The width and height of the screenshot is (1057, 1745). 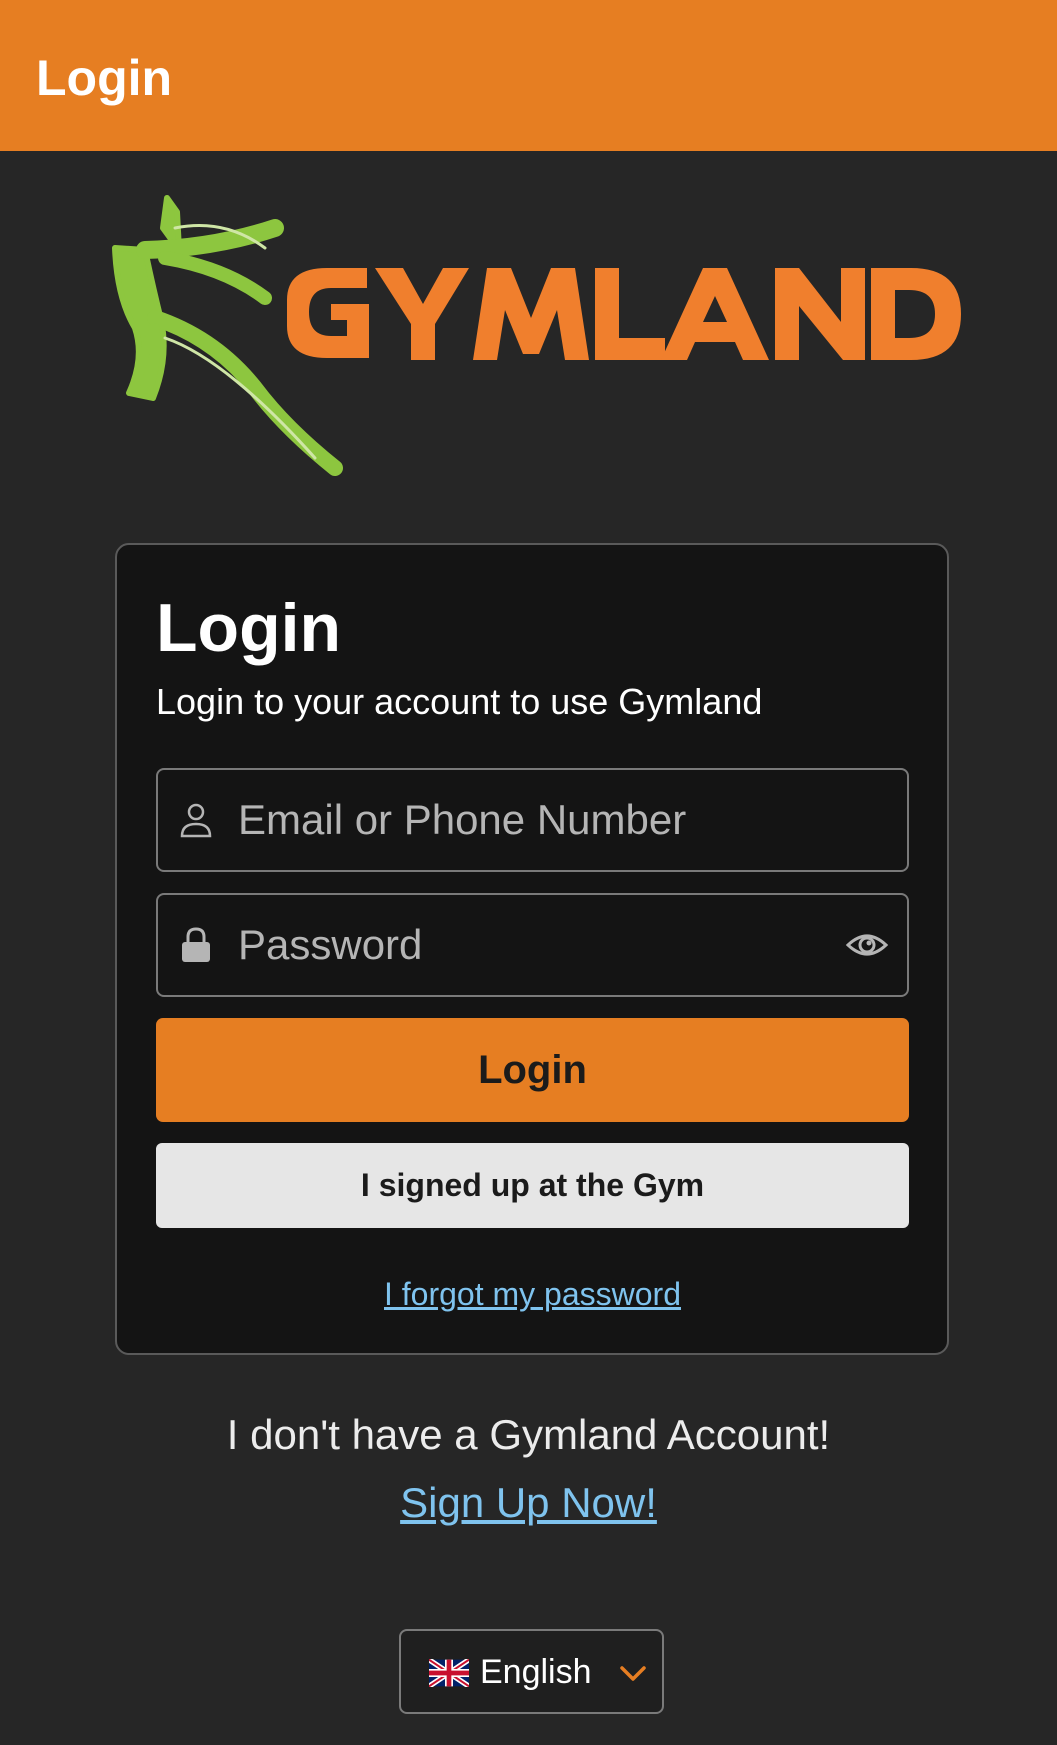 I want to click on gymland-logo, so click(x=536, y=335).